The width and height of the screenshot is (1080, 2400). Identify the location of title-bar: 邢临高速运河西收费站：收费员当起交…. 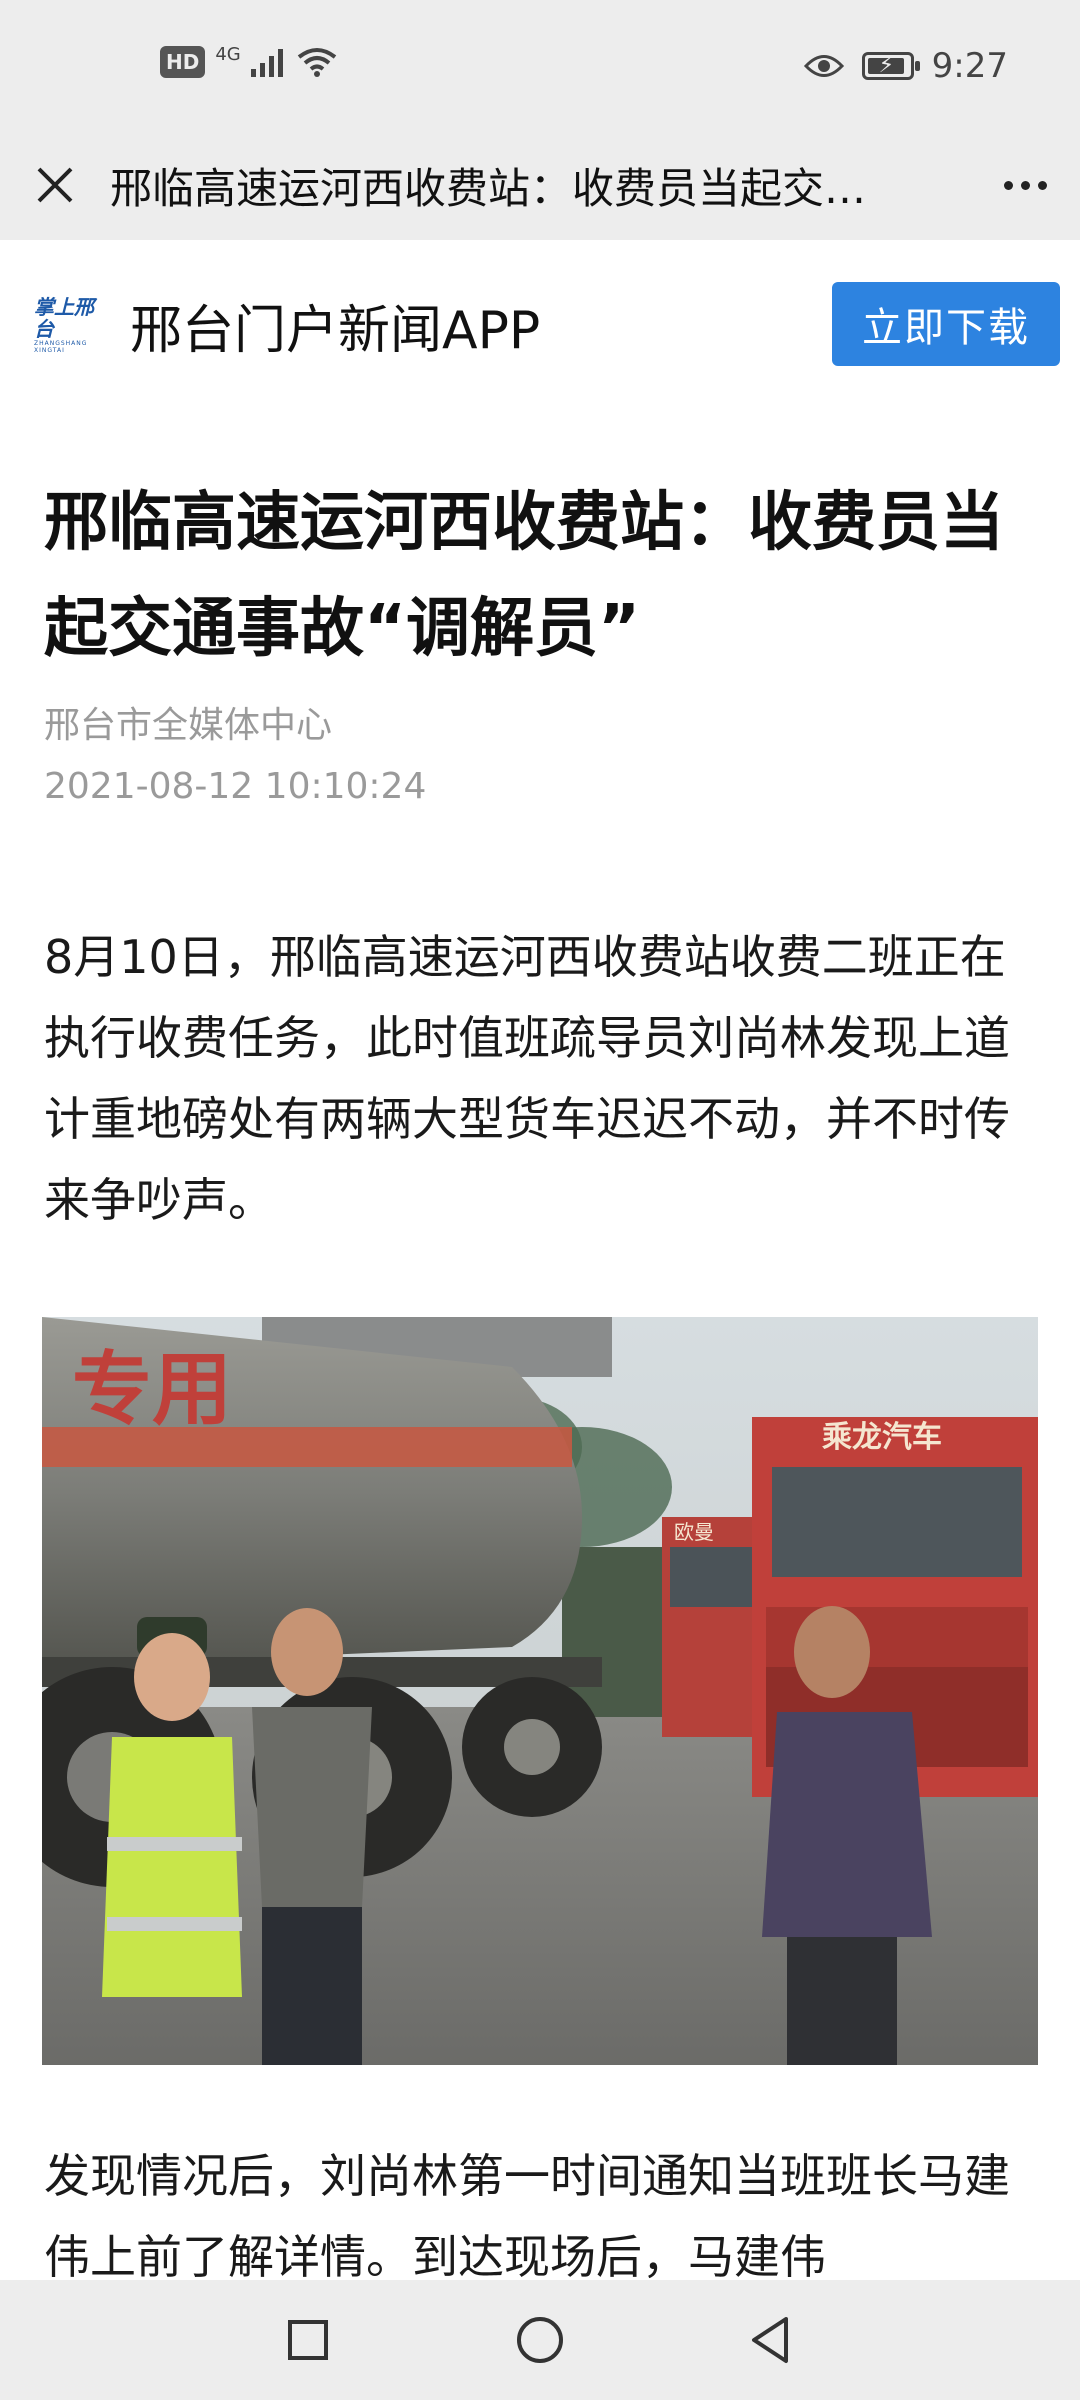
(540, 185).